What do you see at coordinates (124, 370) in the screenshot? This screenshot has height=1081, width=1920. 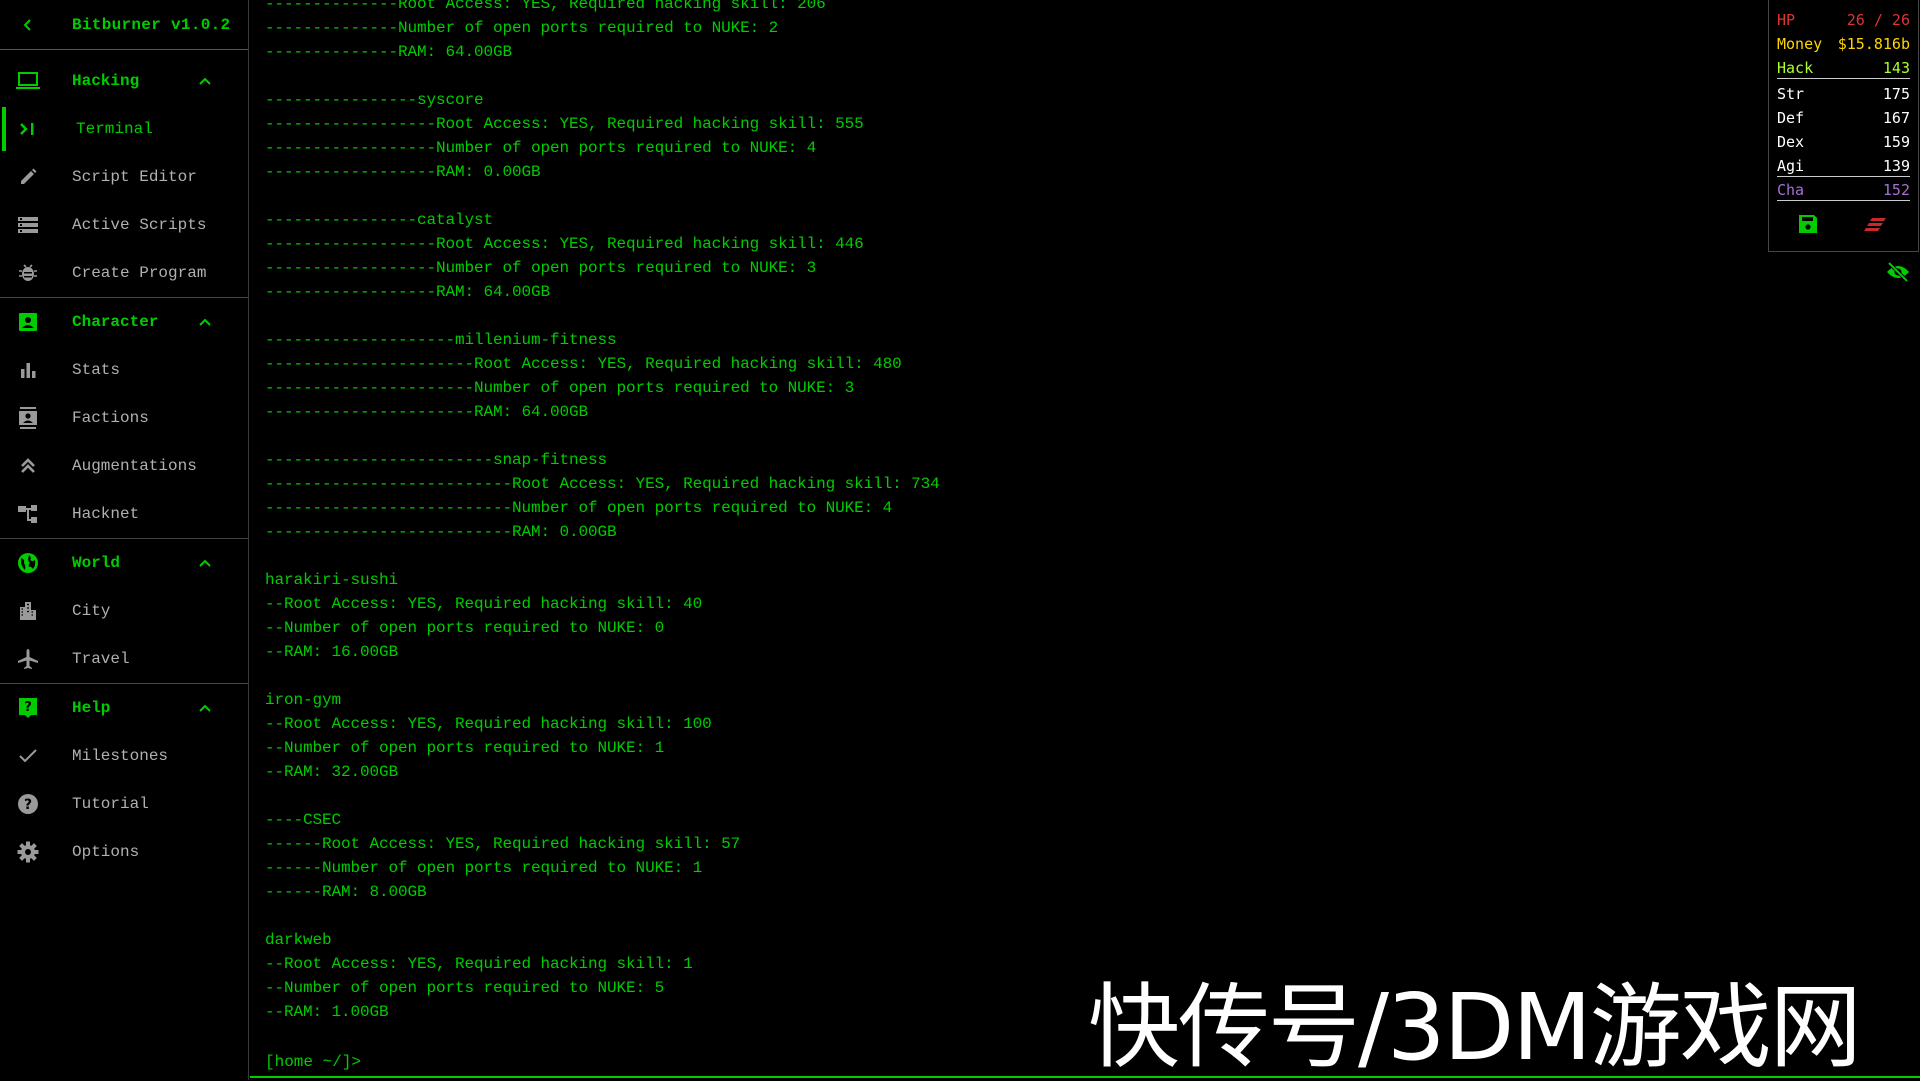 I see `sidebar-item-stats: Stats` at bounding box center [124, 370].